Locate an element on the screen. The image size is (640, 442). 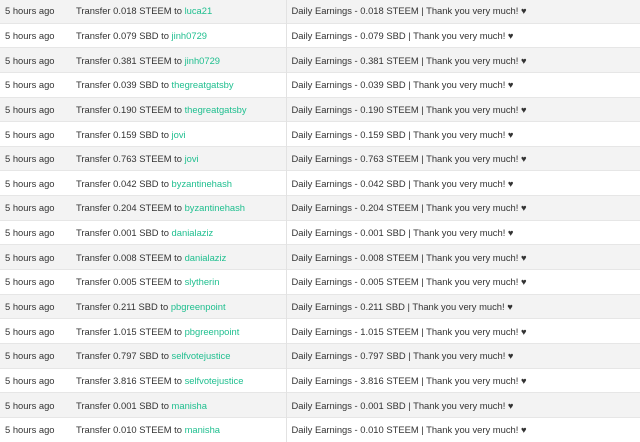
operation-cell: Transfer 0.381 STEEM to jinh0729 is located at coordinates (179, 60).